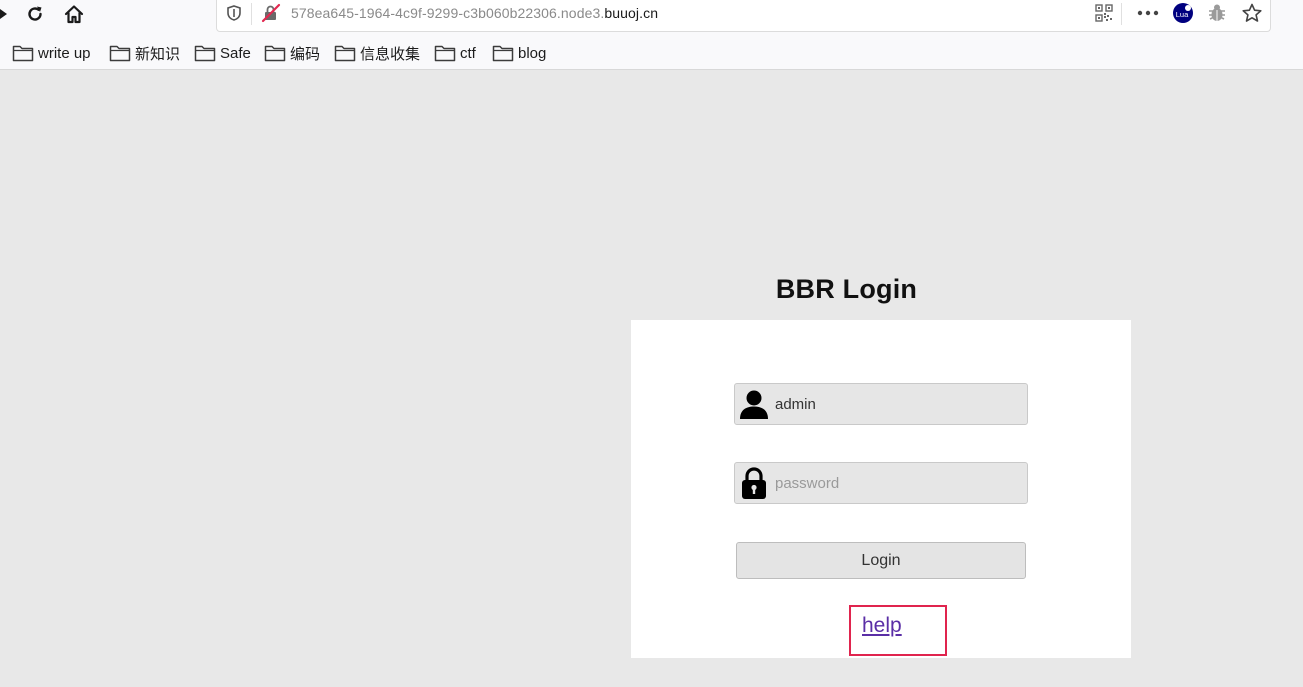 Image resolution: width=1303 pixels, height=687 pixels. What do you see at coordinates (532, 53) in the screenshot?
I see `bookmark-label: blog` at bounding box center [532, 53].